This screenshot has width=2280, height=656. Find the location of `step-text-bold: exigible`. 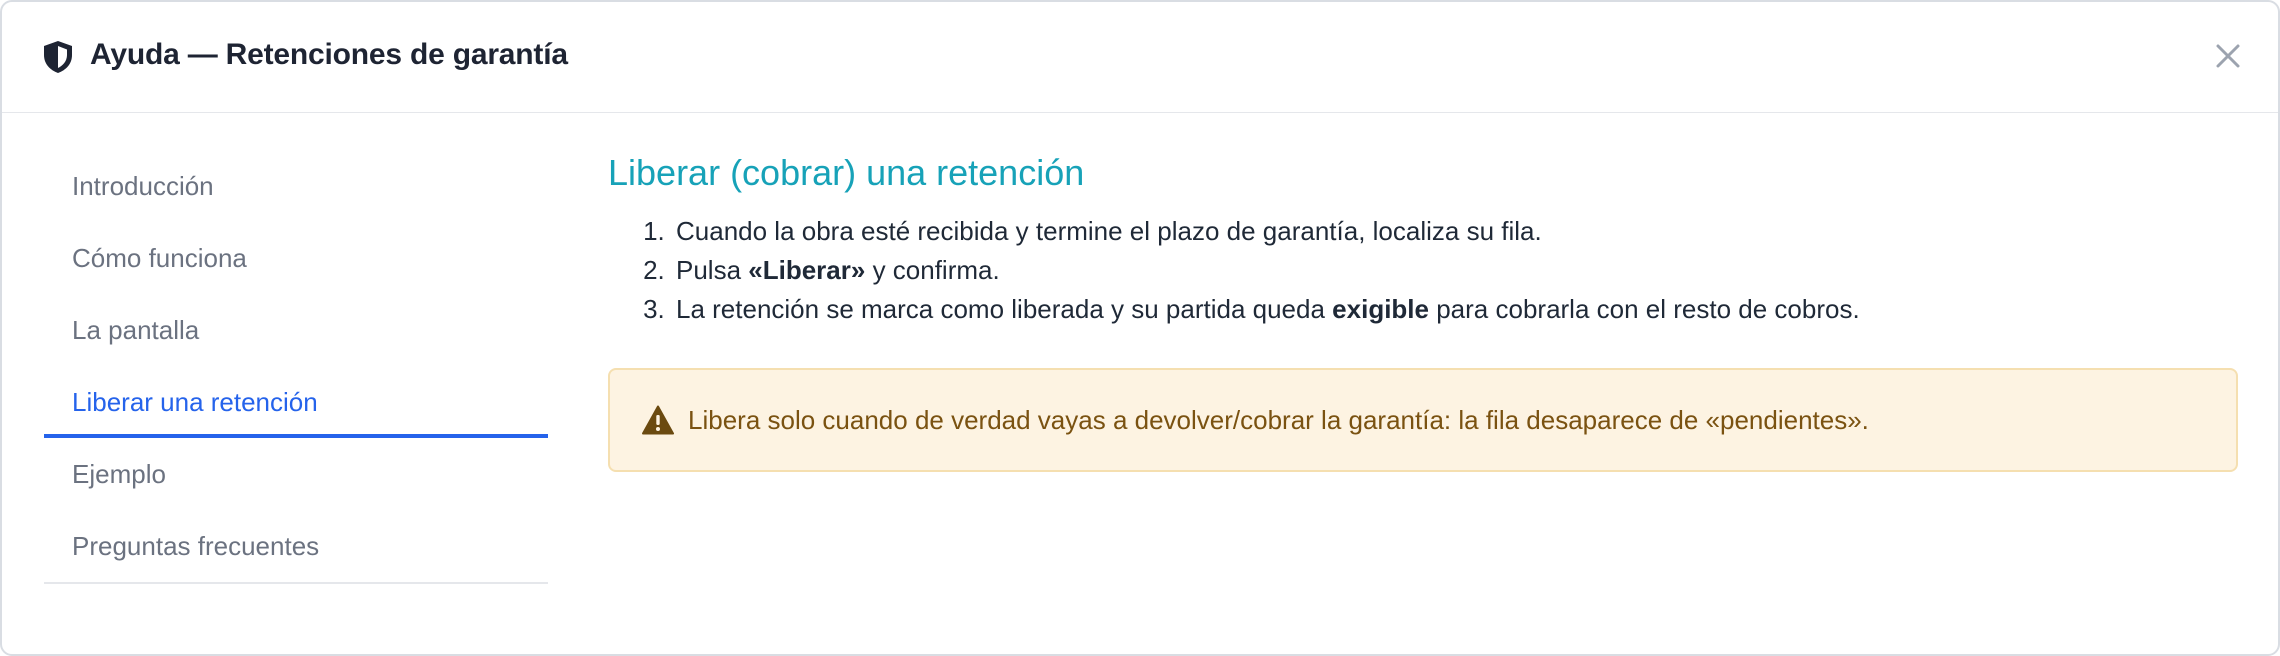

step-text-bold: exigible is located at coordinates (1380, 309).